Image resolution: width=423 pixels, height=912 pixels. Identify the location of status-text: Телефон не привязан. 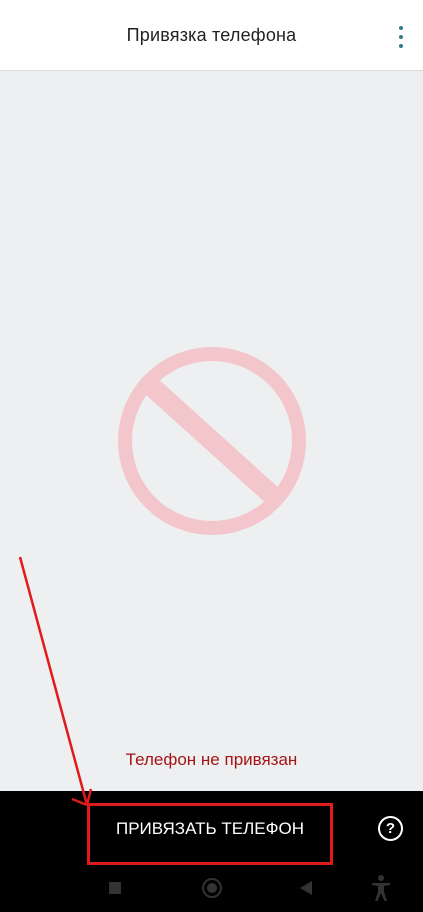
(211, 759).